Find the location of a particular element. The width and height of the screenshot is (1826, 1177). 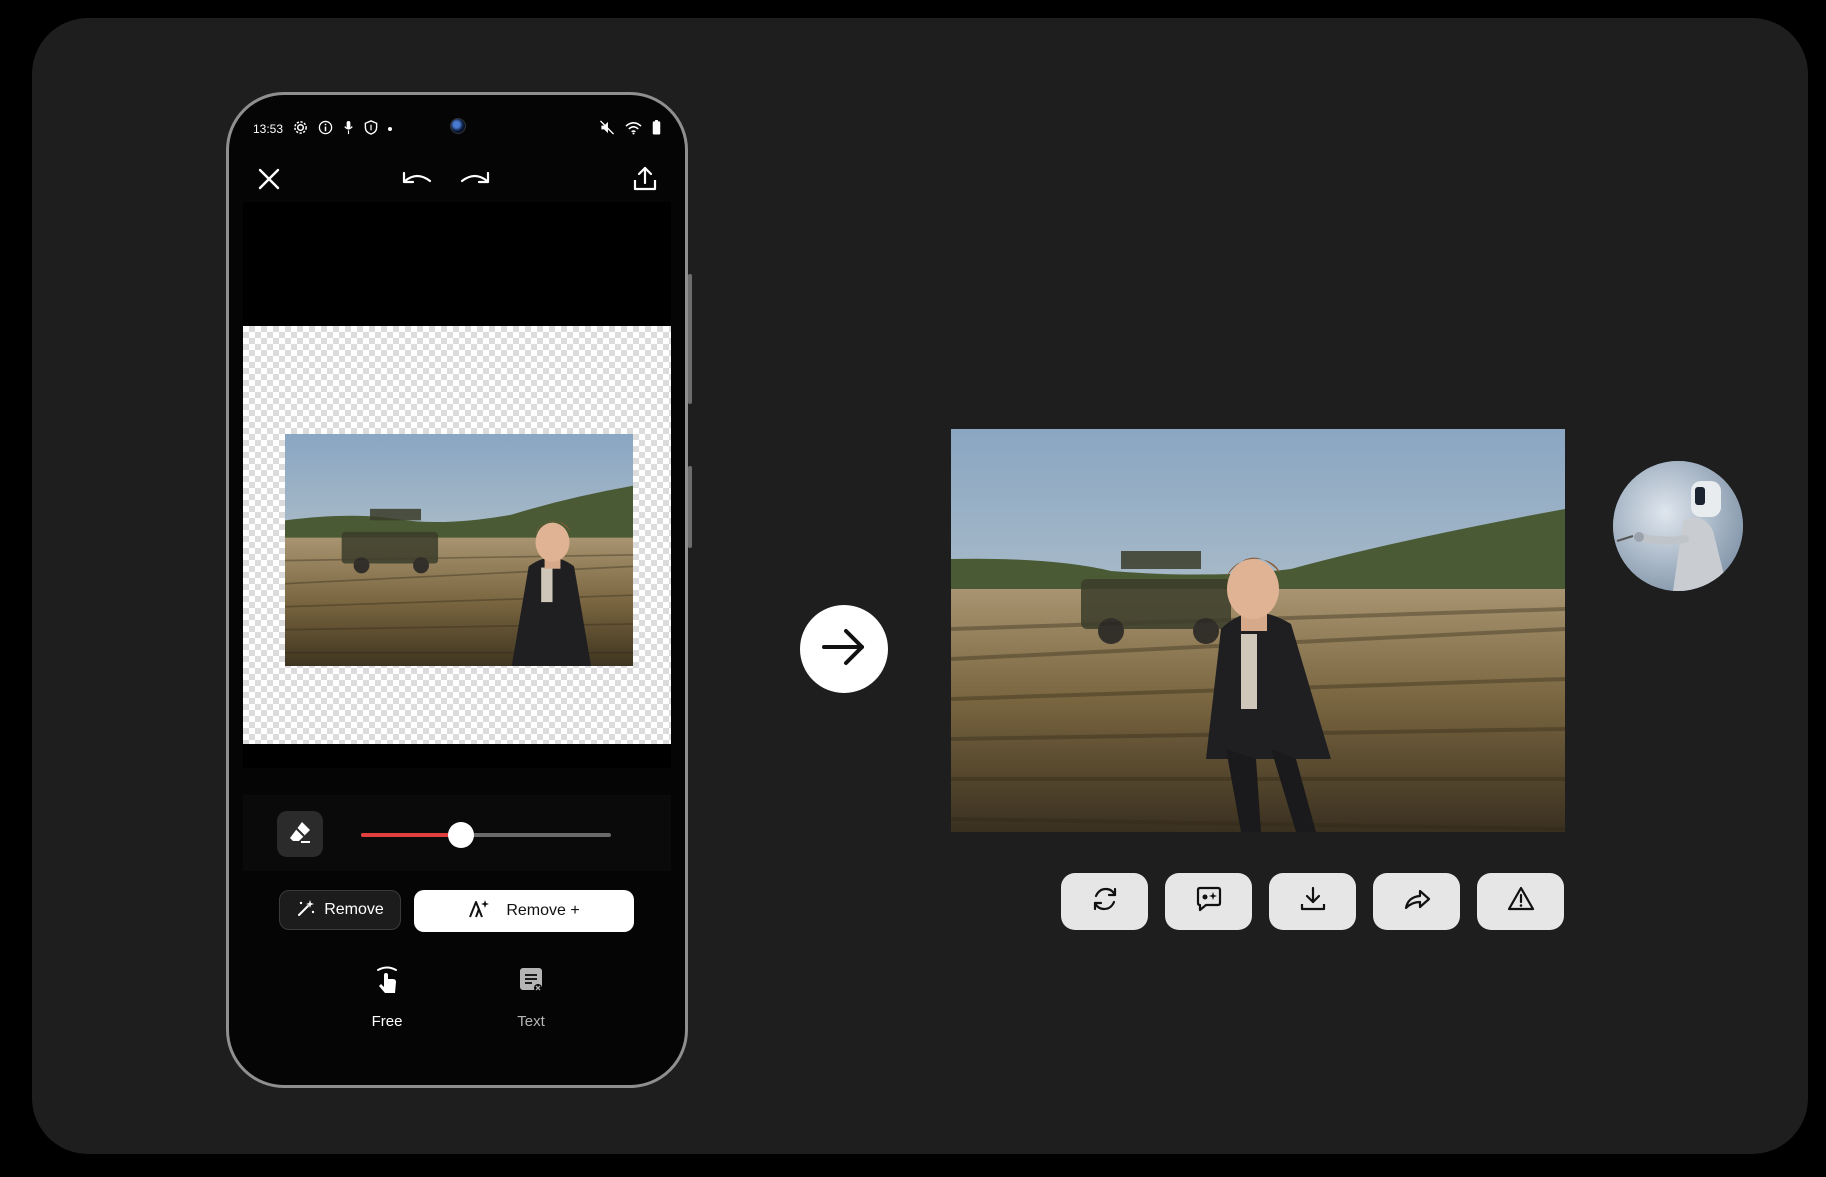

eraser-icon is located at coordinates (300, 834).